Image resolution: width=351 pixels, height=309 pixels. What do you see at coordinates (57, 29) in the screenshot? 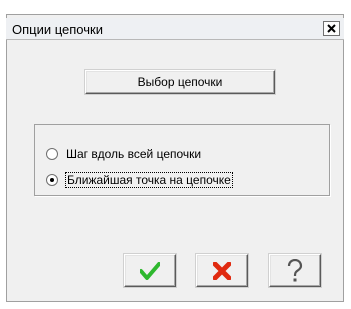
I see `dialog-title: Опции цепочки` at bounding box center [57, 29].